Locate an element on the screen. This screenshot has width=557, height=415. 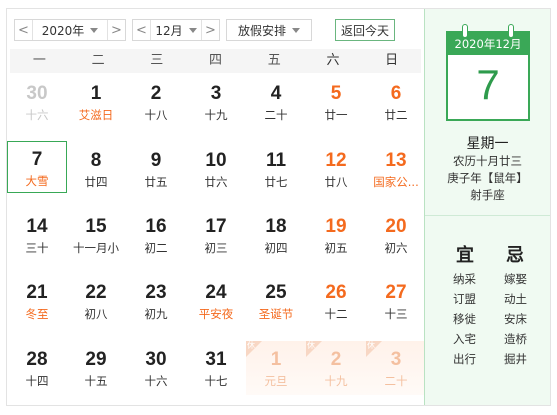
day-cell: 25 圣诞节 is located at coordinates (276, 300).